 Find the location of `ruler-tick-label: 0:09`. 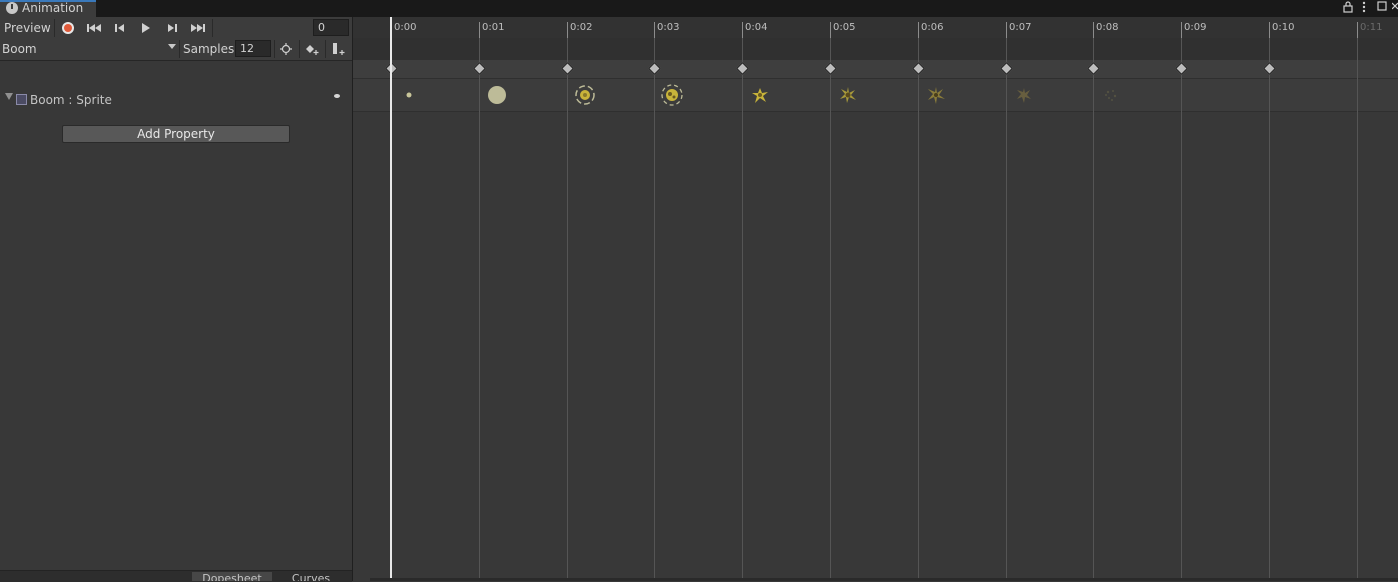

ruler-tick-label: 0:09 is located at coordinates (1195, 27).